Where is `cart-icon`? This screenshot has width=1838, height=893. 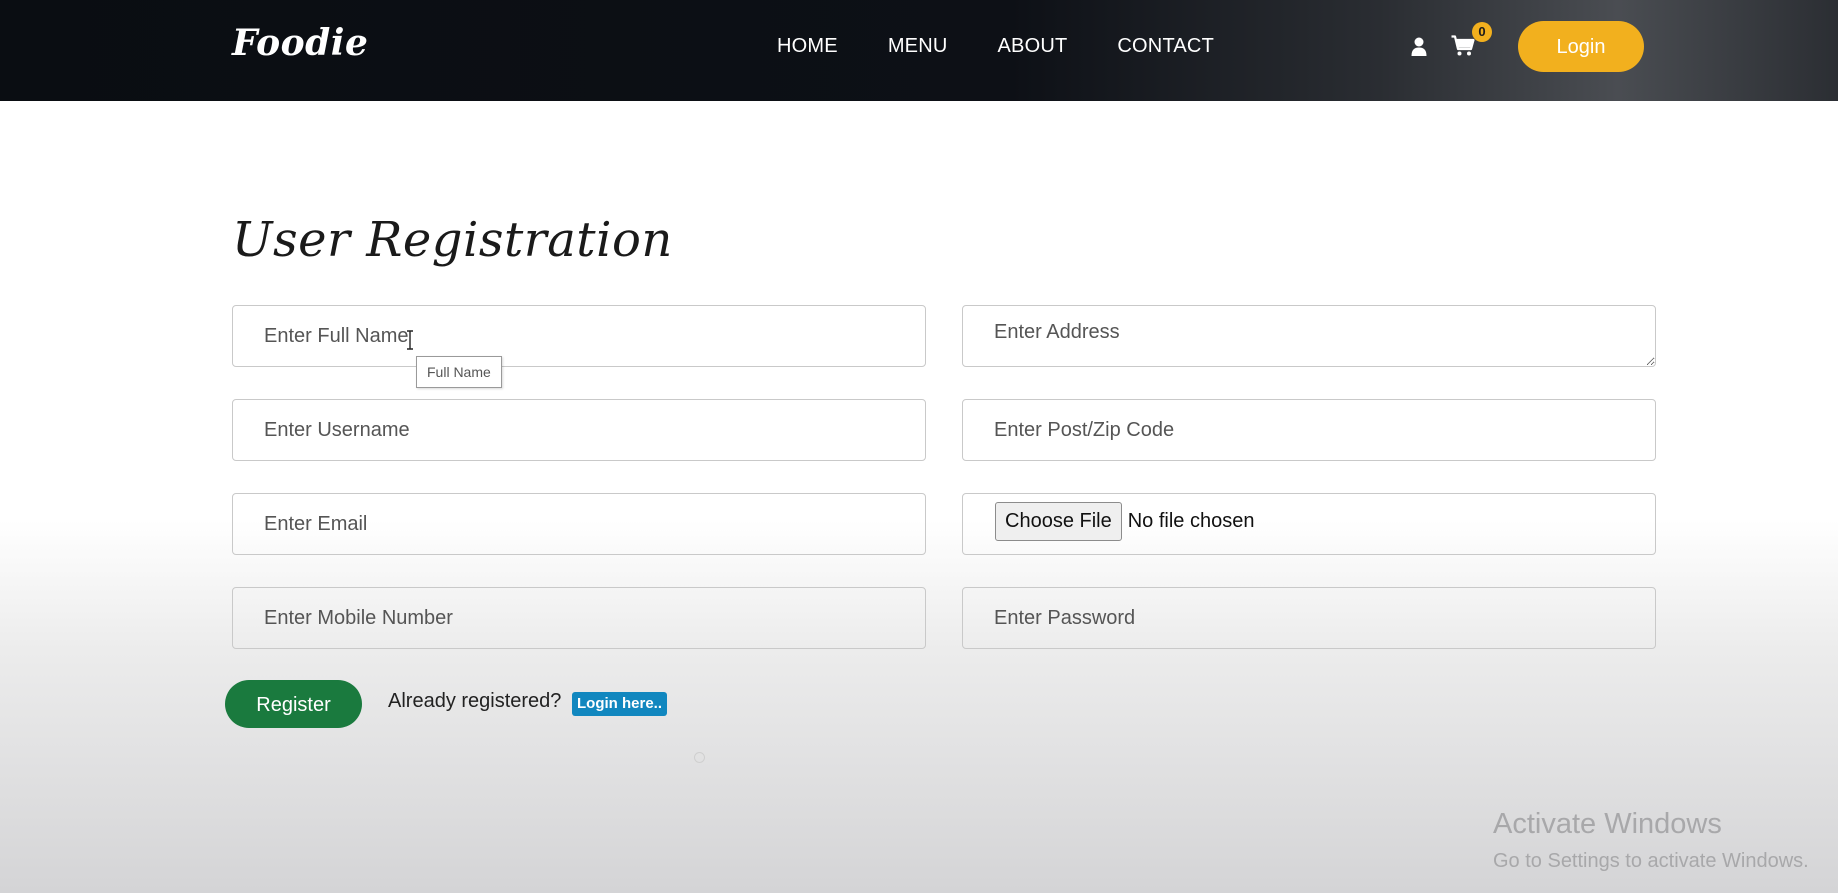 cart-icon is located at coordinates (1463, 46).